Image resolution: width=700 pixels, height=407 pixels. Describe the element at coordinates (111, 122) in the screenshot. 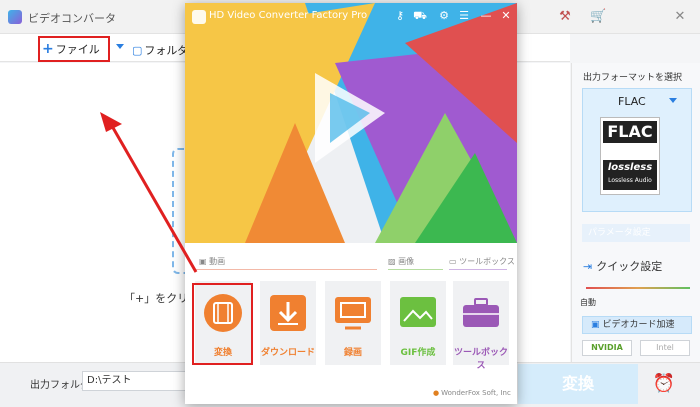

I see `arrow-head` at that location.